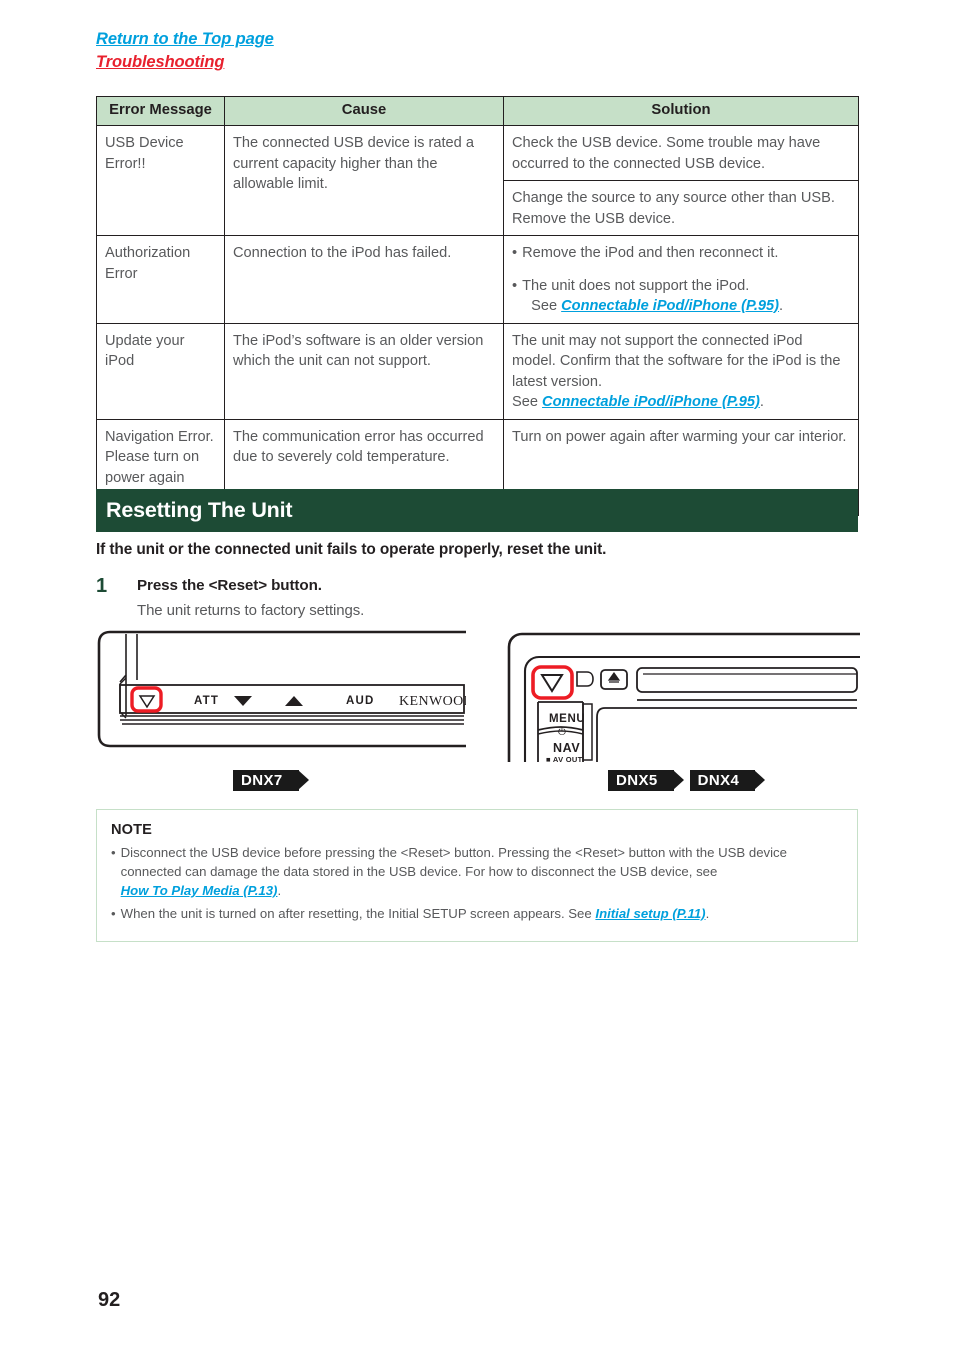 This screenshot has width=954, height=1354. I want to click on illustration-dnx5-dnx4: MENU ⏻ NAV ■ AV OUT, so click(682, 696).